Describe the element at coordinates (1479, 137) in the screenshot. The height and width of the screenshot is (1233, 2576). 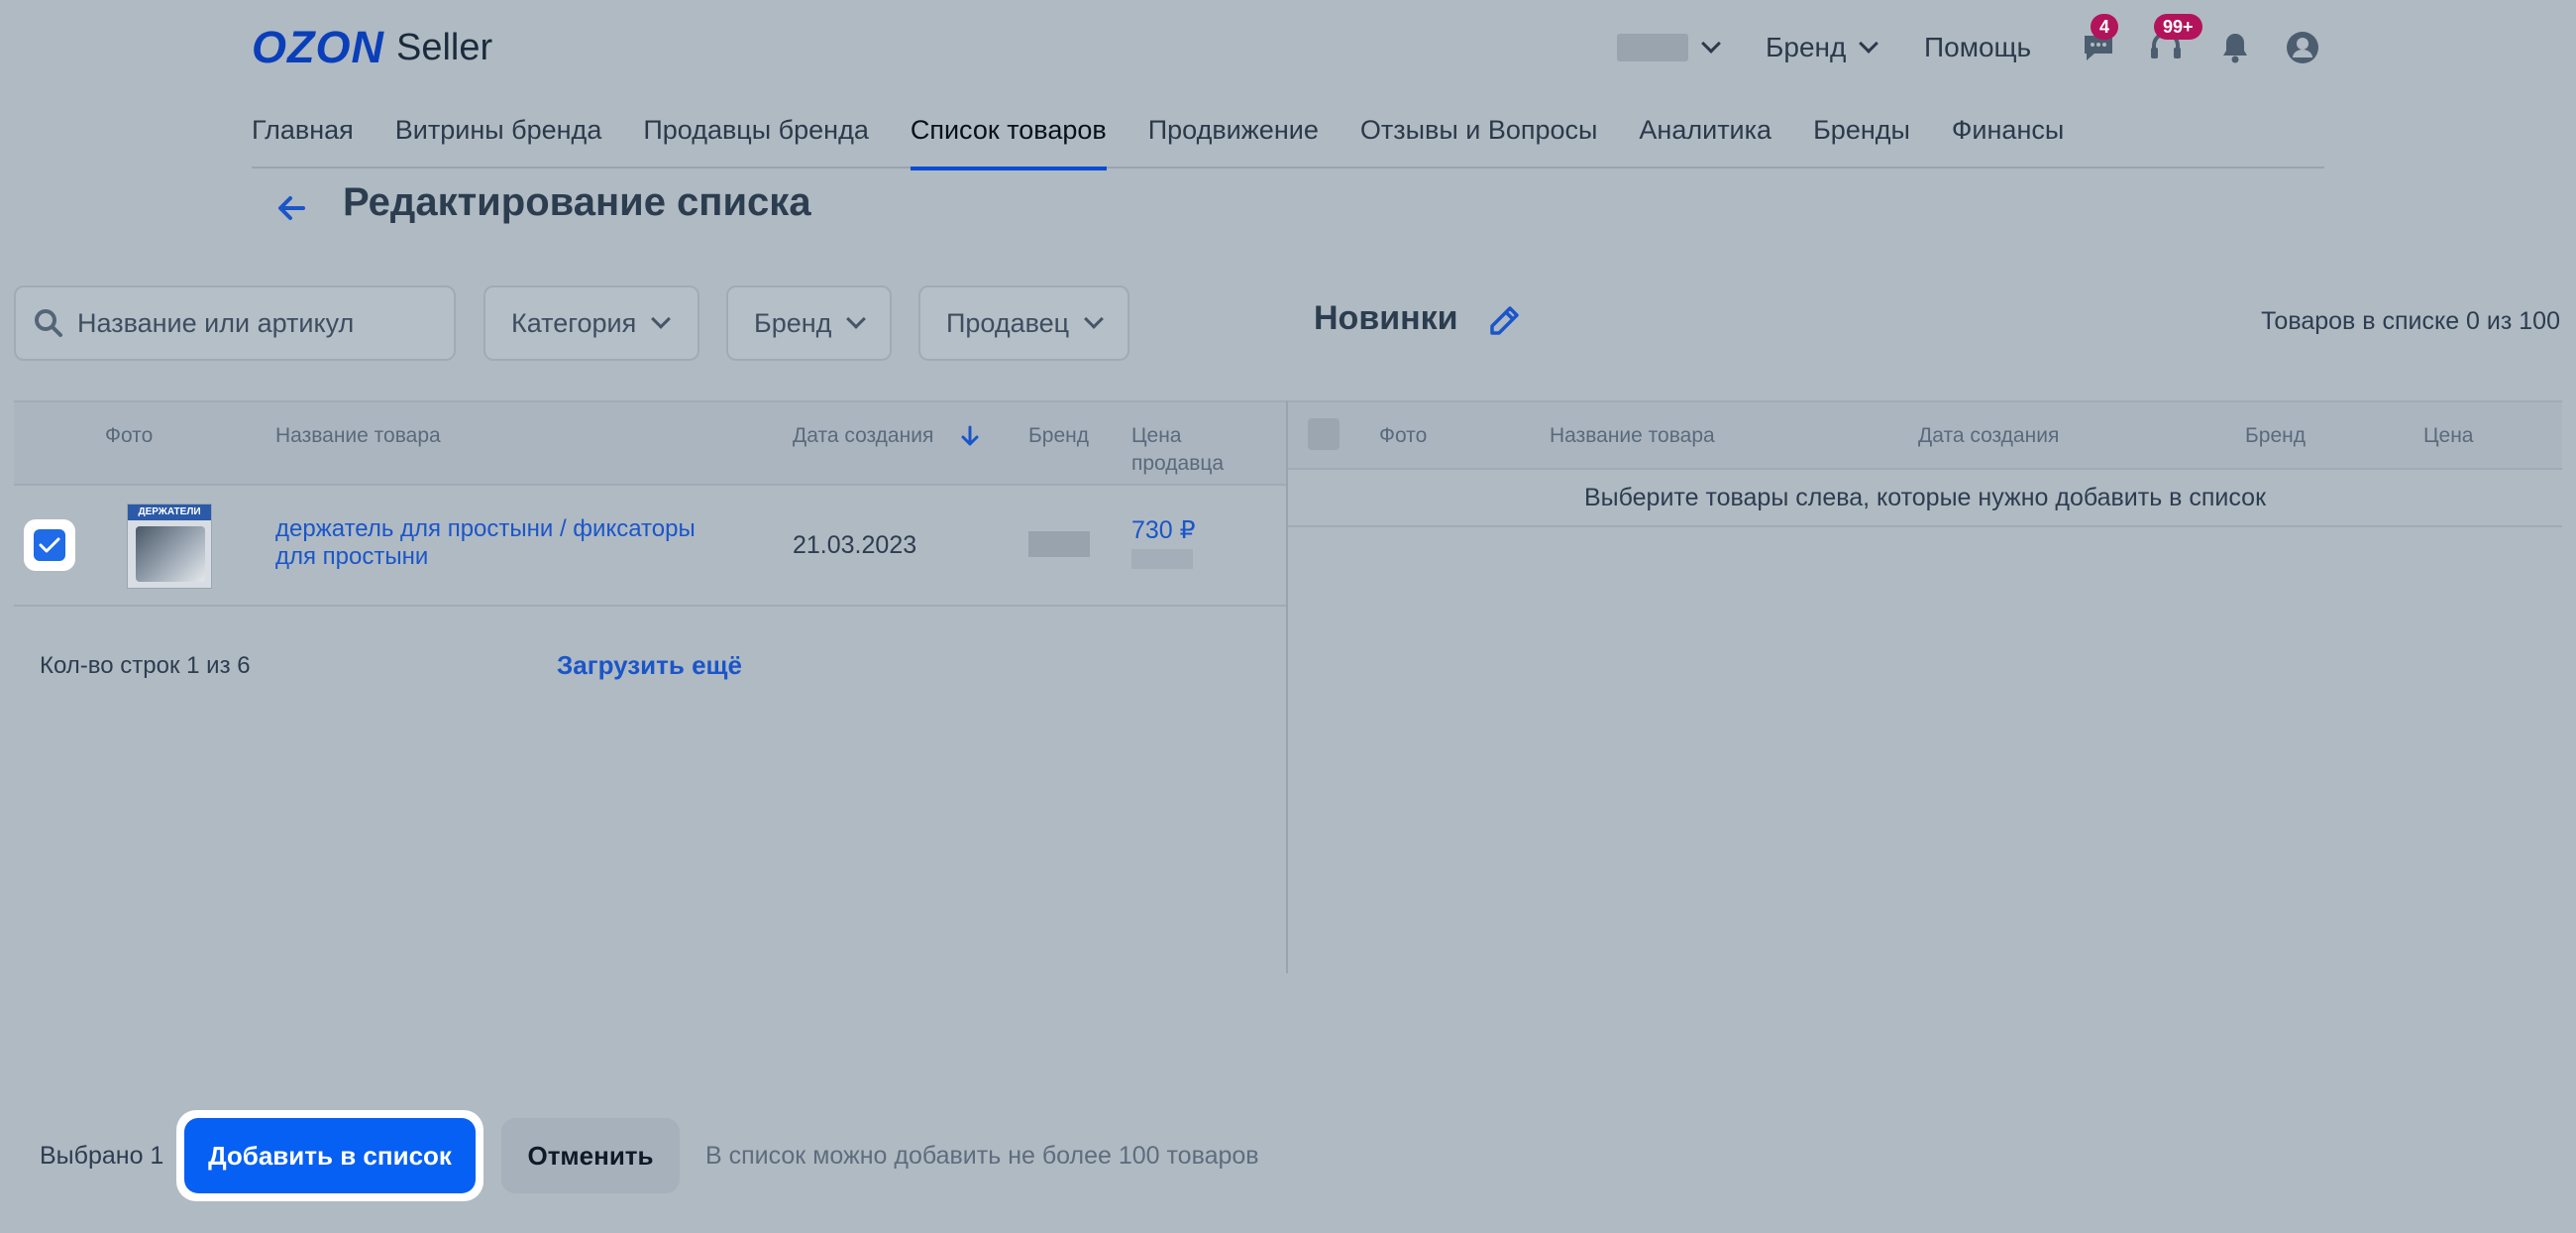
I see `nav-item-reviews: Отзывы и Вопросы` at that location.